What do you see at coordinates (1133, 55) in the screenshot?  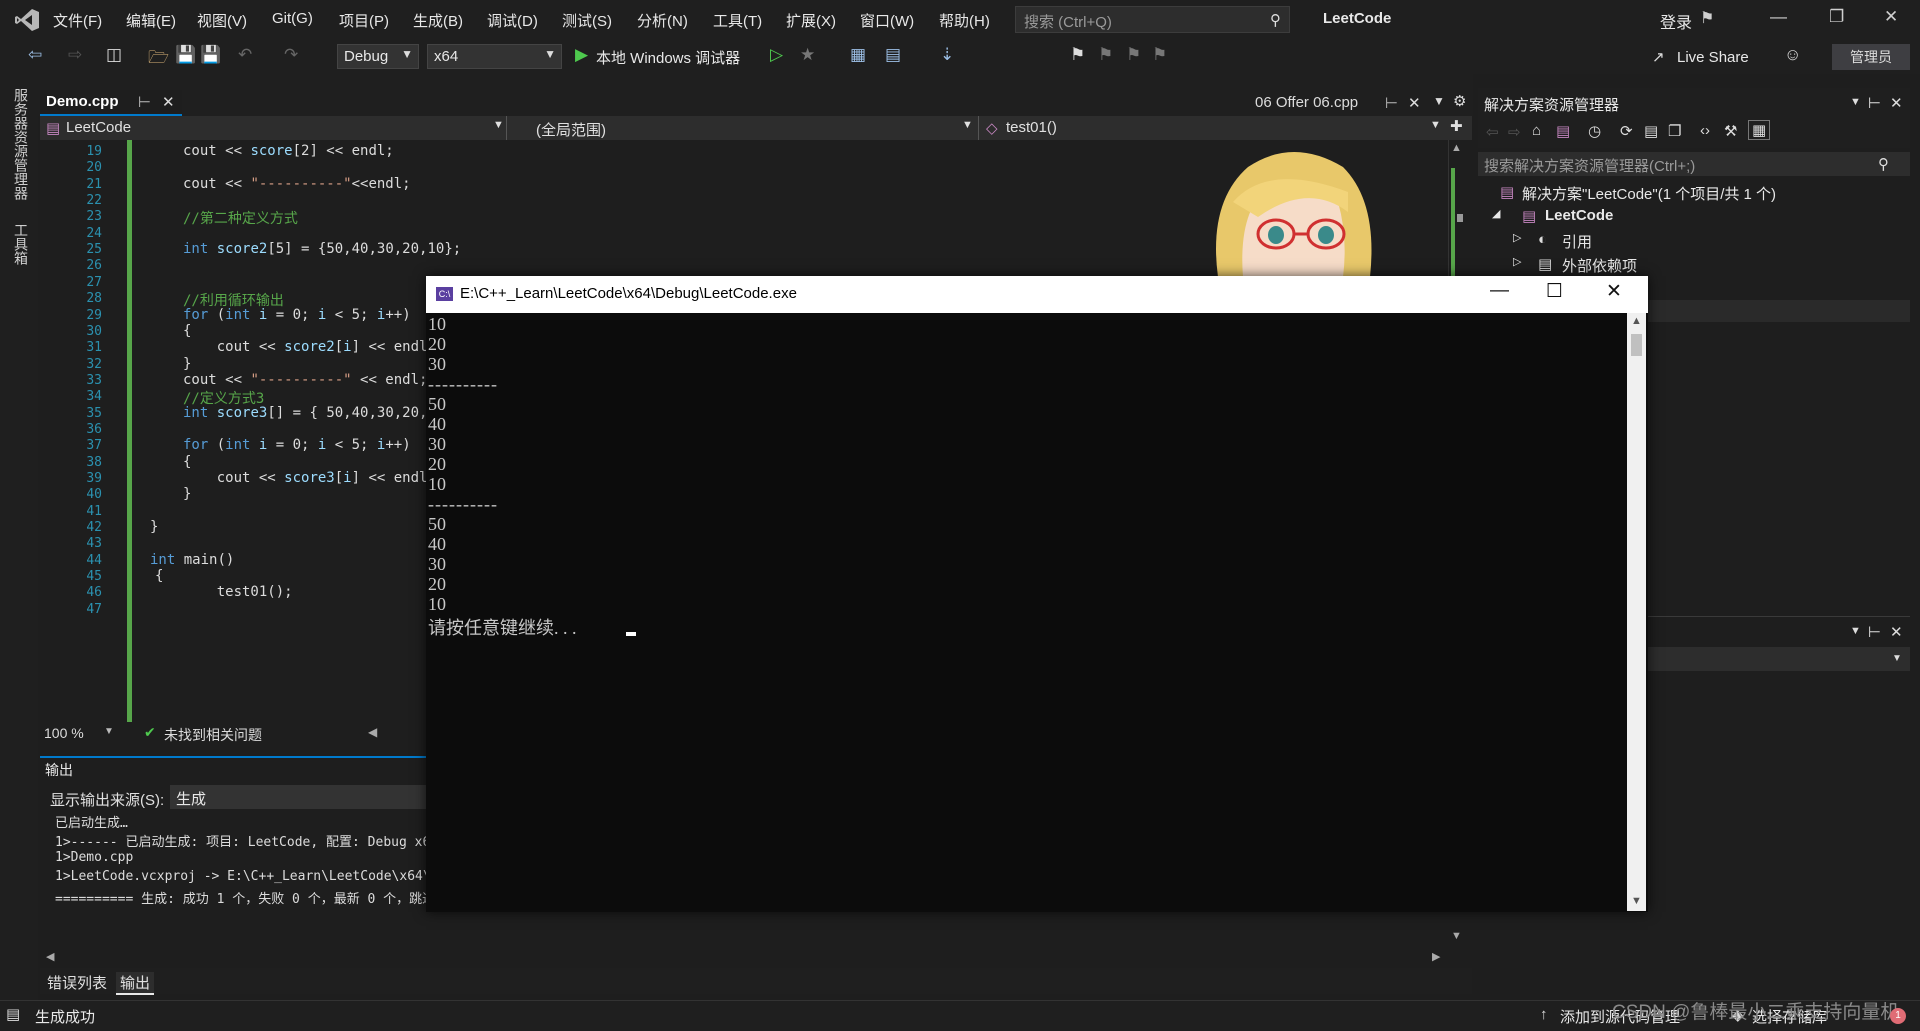 I see `bookmark-next-icon: ⚑` at bounding box center [1133, 55].